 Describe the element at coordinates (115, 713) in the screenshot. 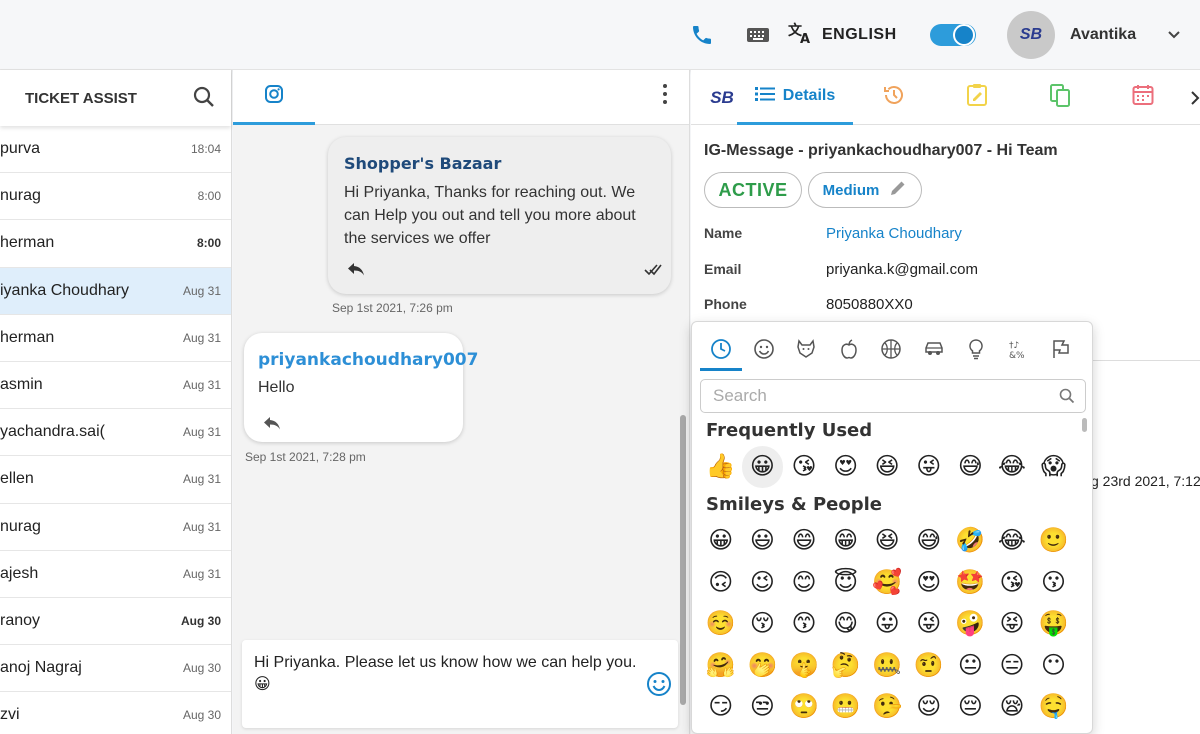

I see `list-item: zvi Aug 30` at that location.